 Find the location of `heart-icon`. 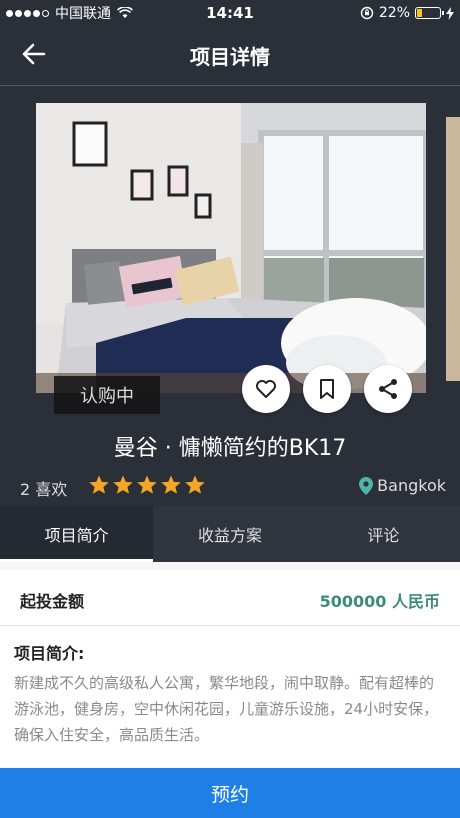

heart-icon is located at coordinates (266, 389).